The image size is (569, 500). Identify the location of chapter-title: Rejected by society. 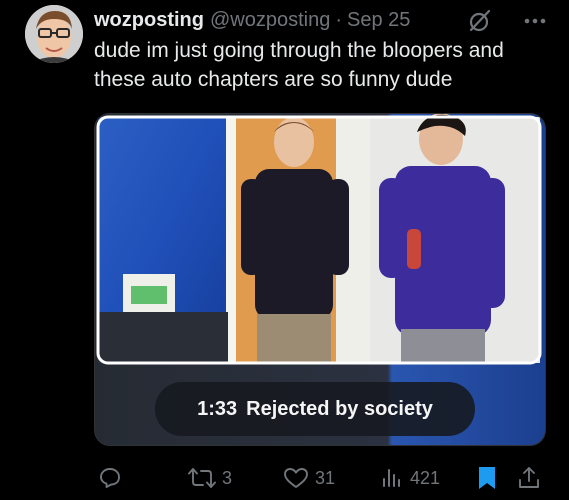
(339, 408).